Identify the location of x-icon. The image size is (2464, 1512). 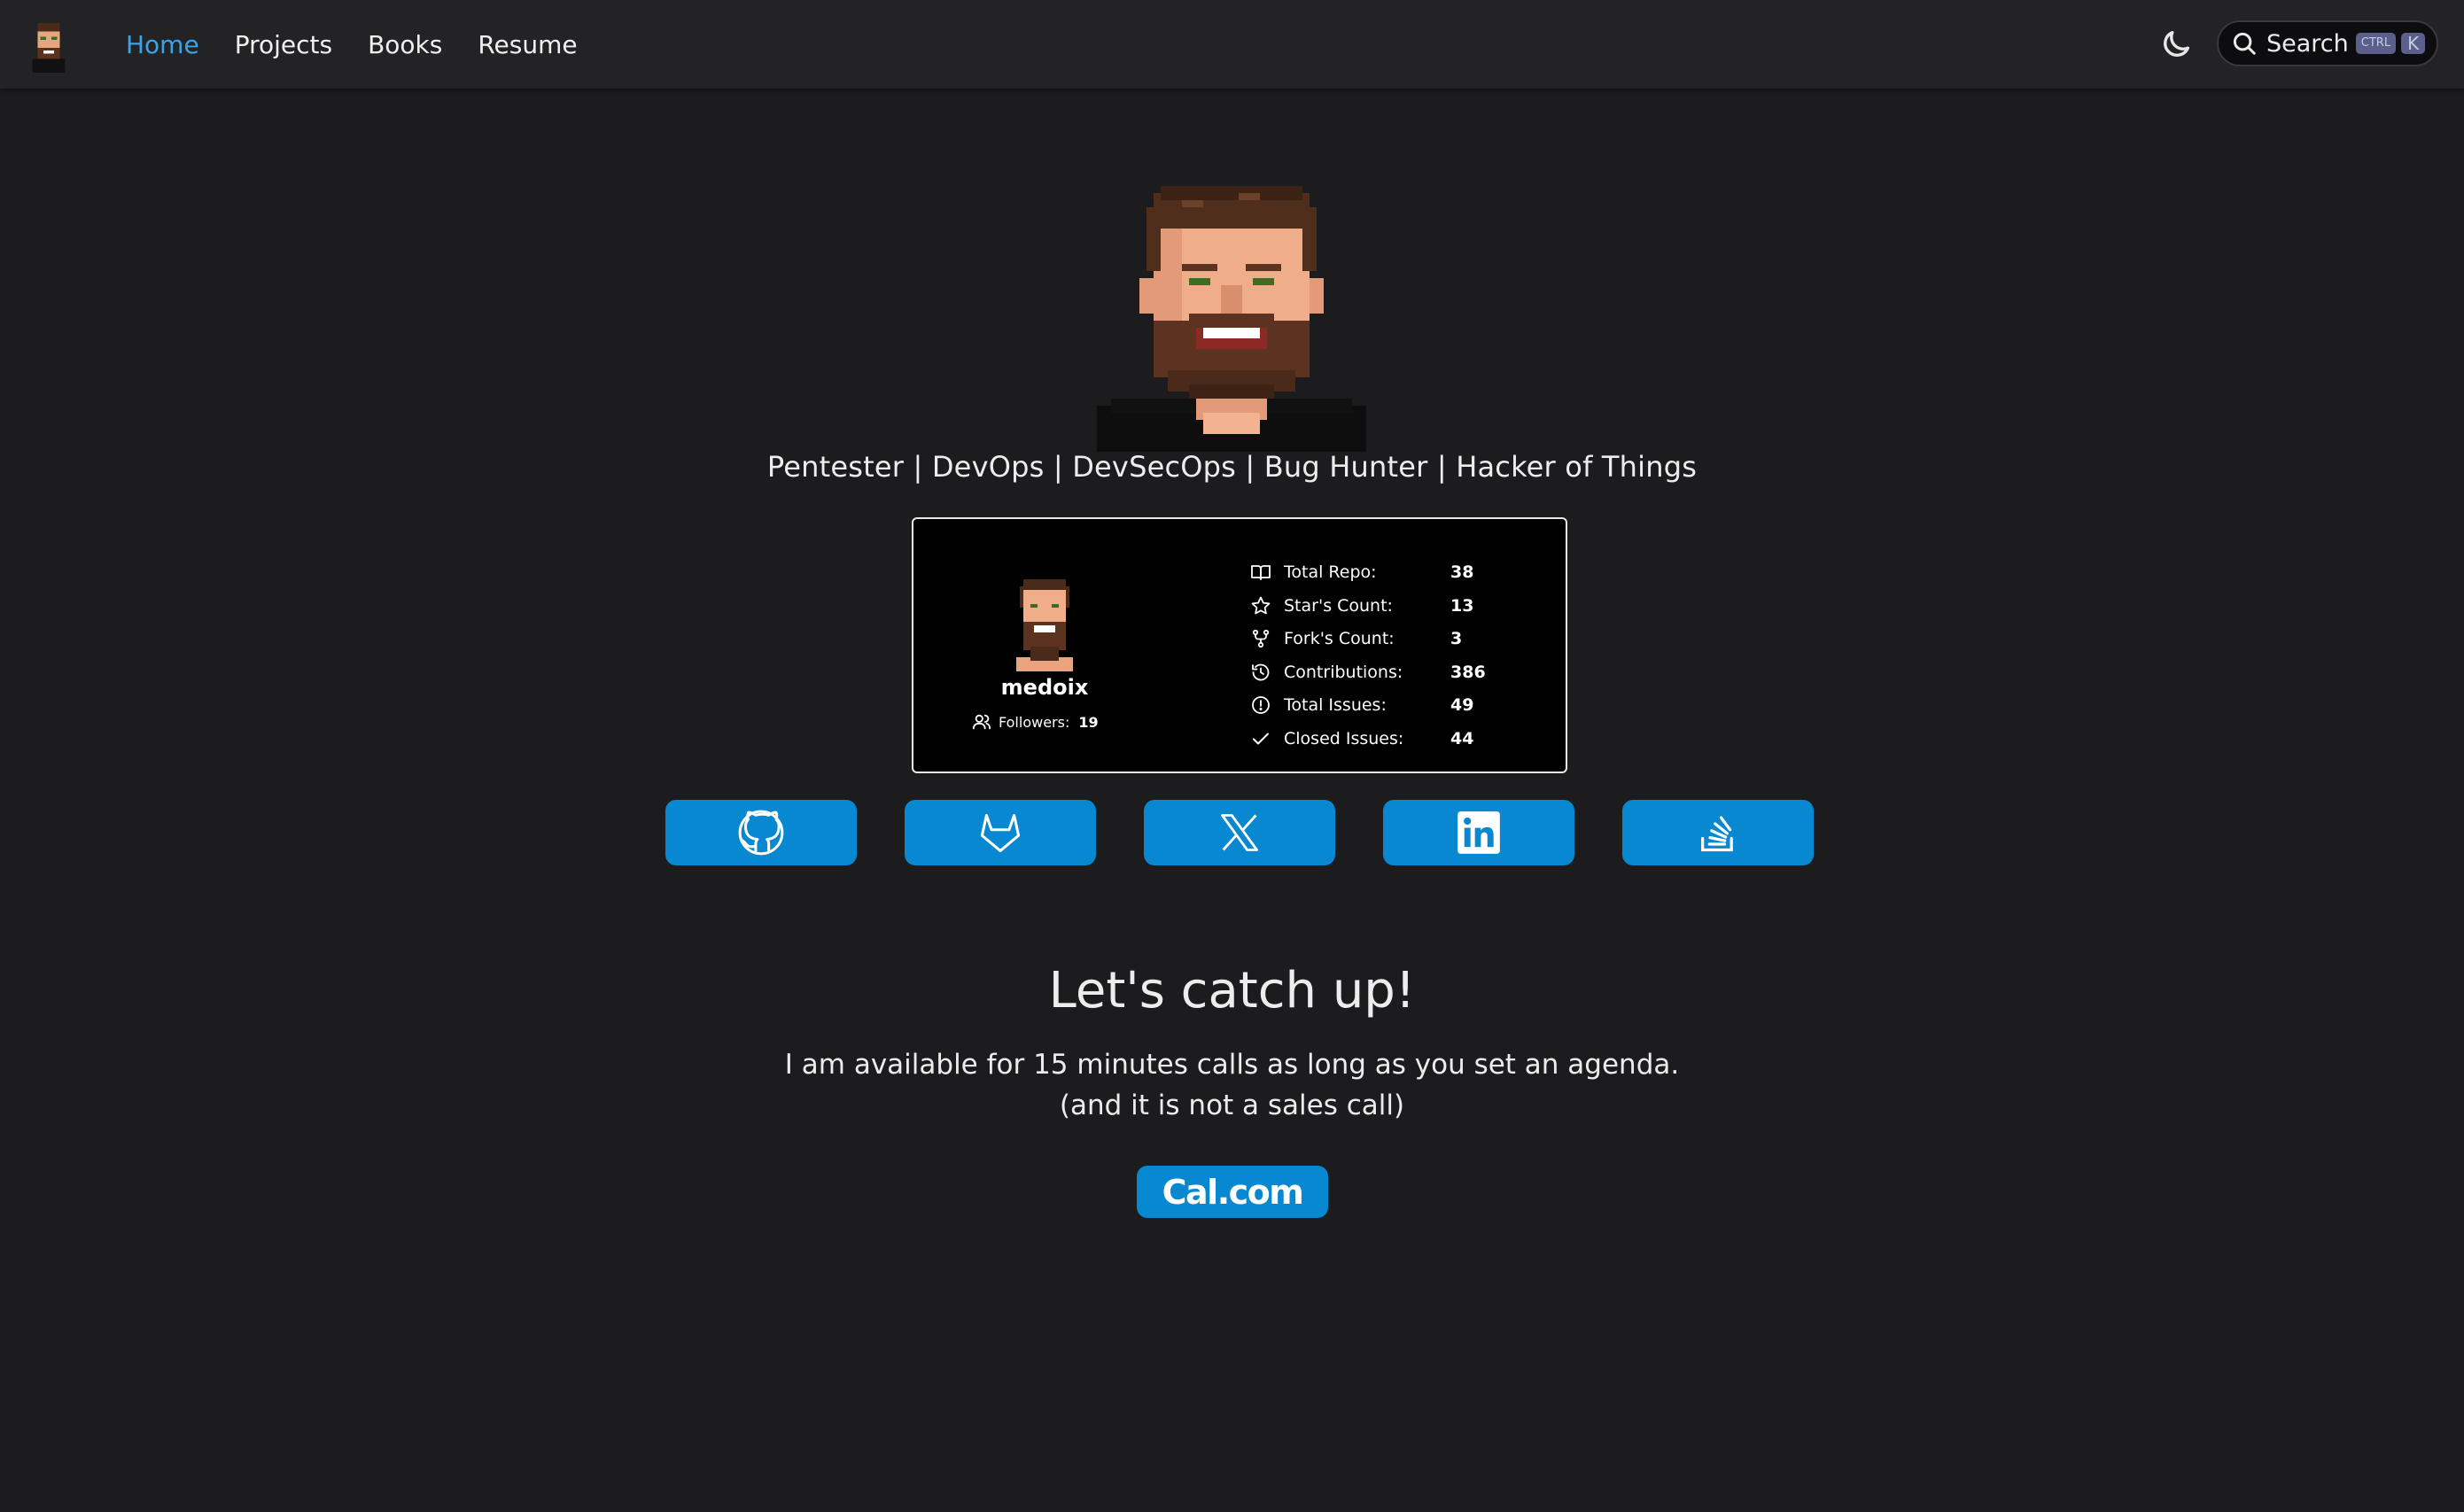
(1239, 833).